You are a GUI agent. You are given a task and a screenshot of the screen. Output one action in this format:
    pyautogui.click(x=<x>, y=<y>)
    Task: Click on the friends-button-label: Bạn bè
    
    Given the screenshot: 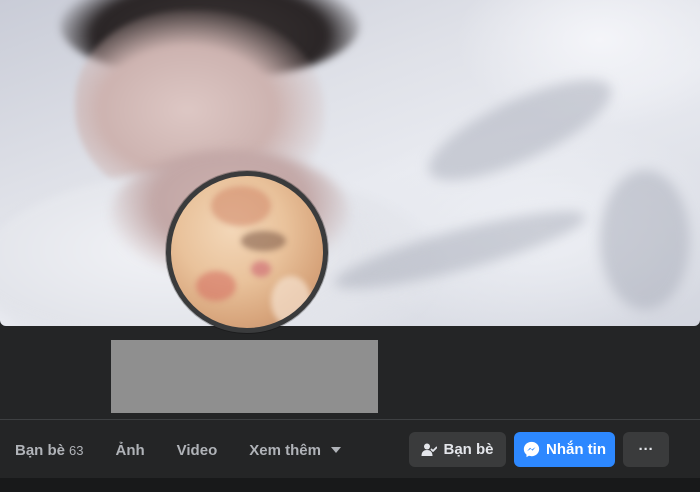 What is the action you would take?
    pyautogui.click(x=468, y=449)
    